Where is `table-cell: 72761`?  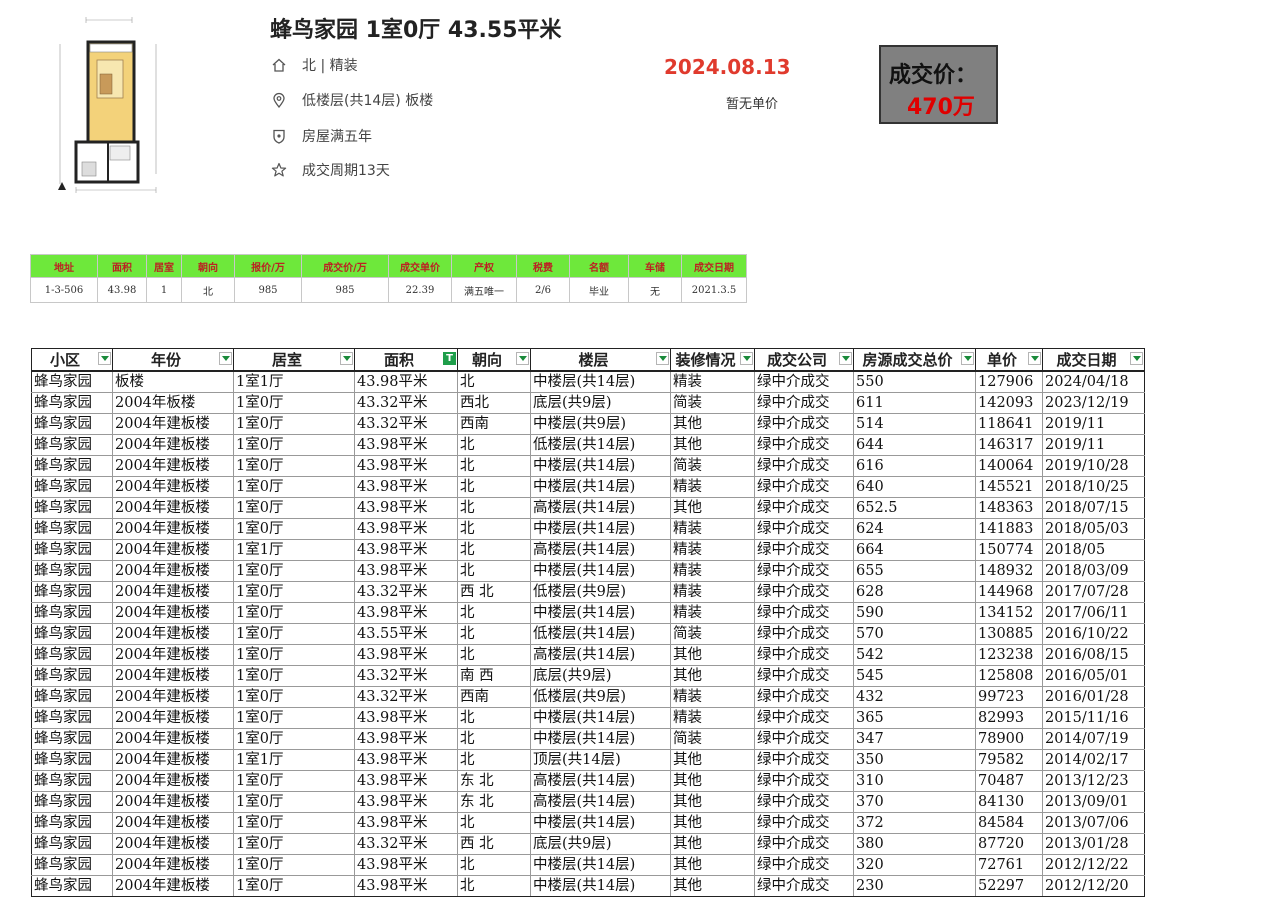
table-cell: 72761 is located at coordinates (1009, 865).